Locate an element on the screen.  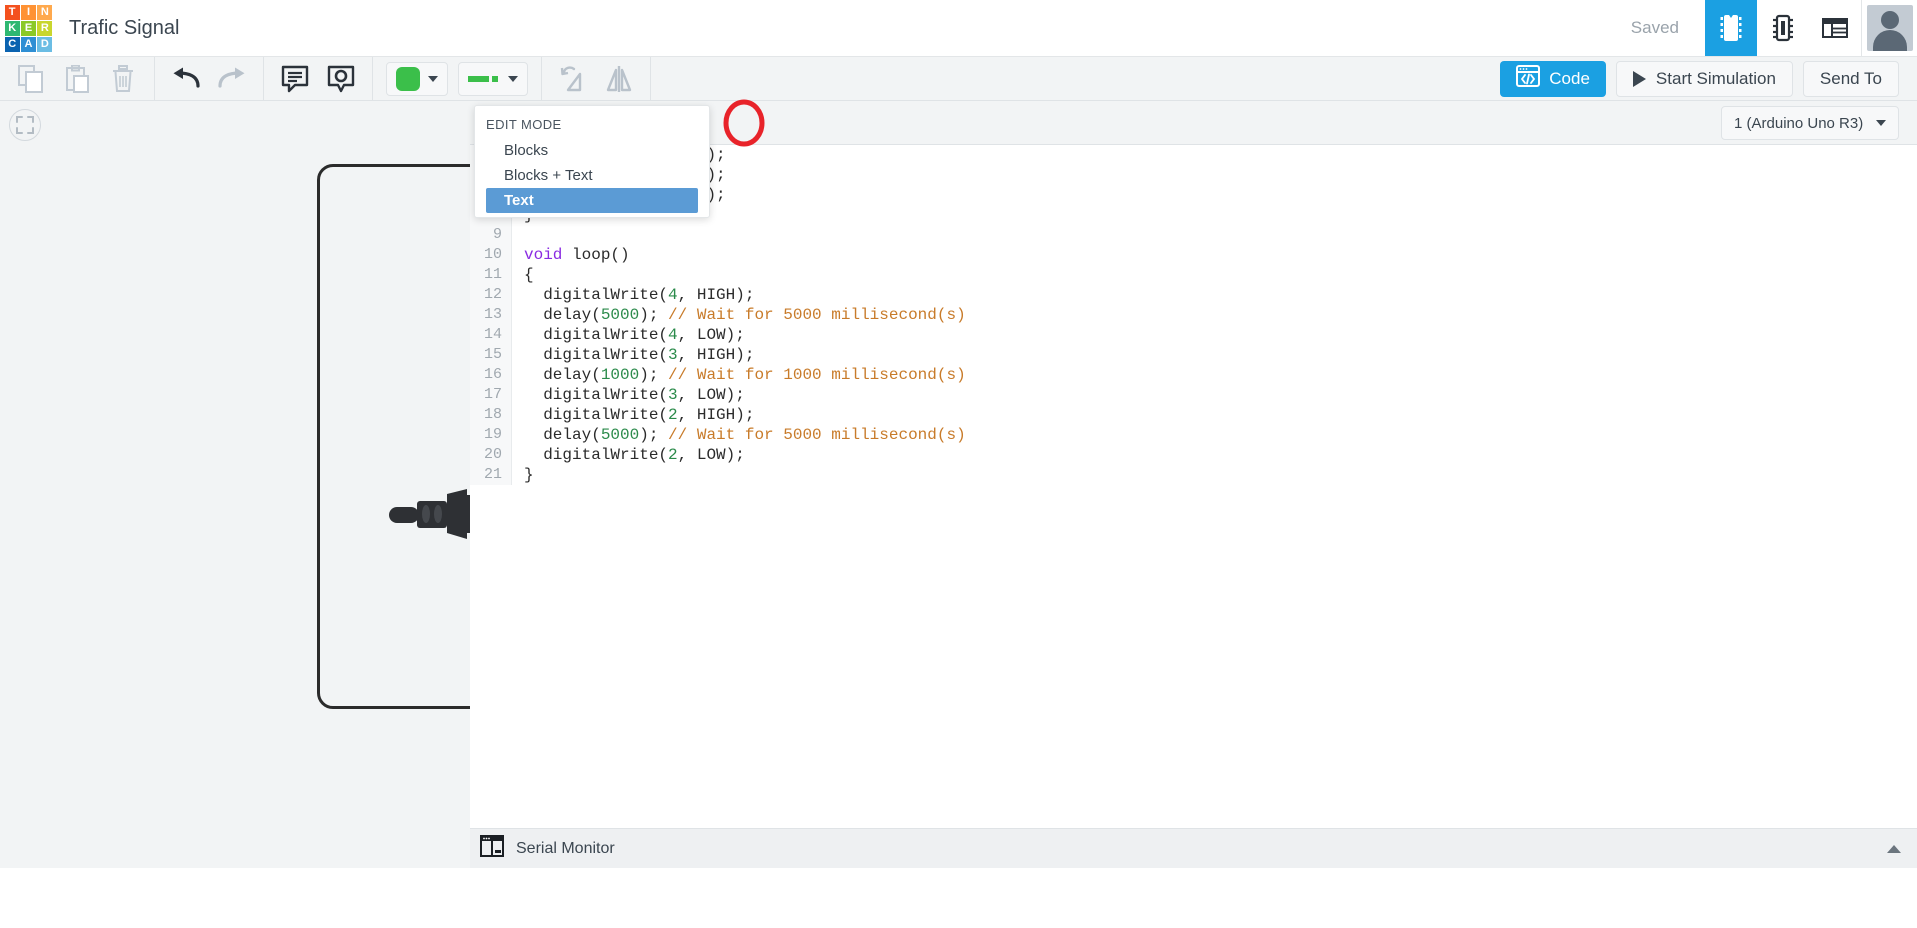
send-to-label: Send To is located at coordinates (1850, 78).